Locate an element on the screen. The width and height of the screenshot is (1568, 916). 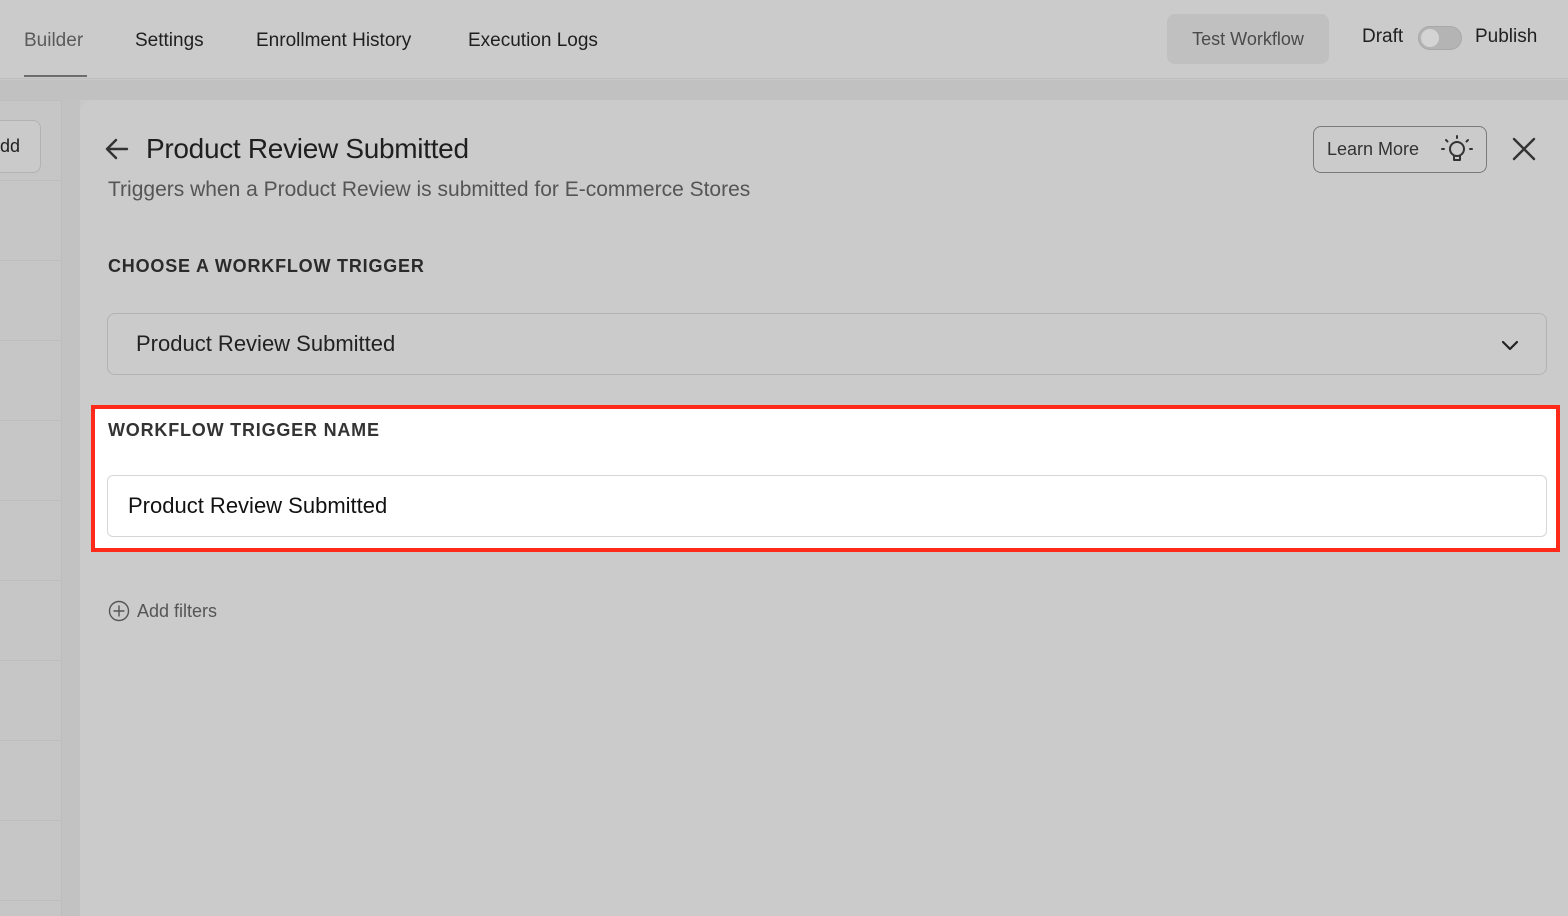
panel-title: Product Review Submitted is located at coordinates (307, 148).